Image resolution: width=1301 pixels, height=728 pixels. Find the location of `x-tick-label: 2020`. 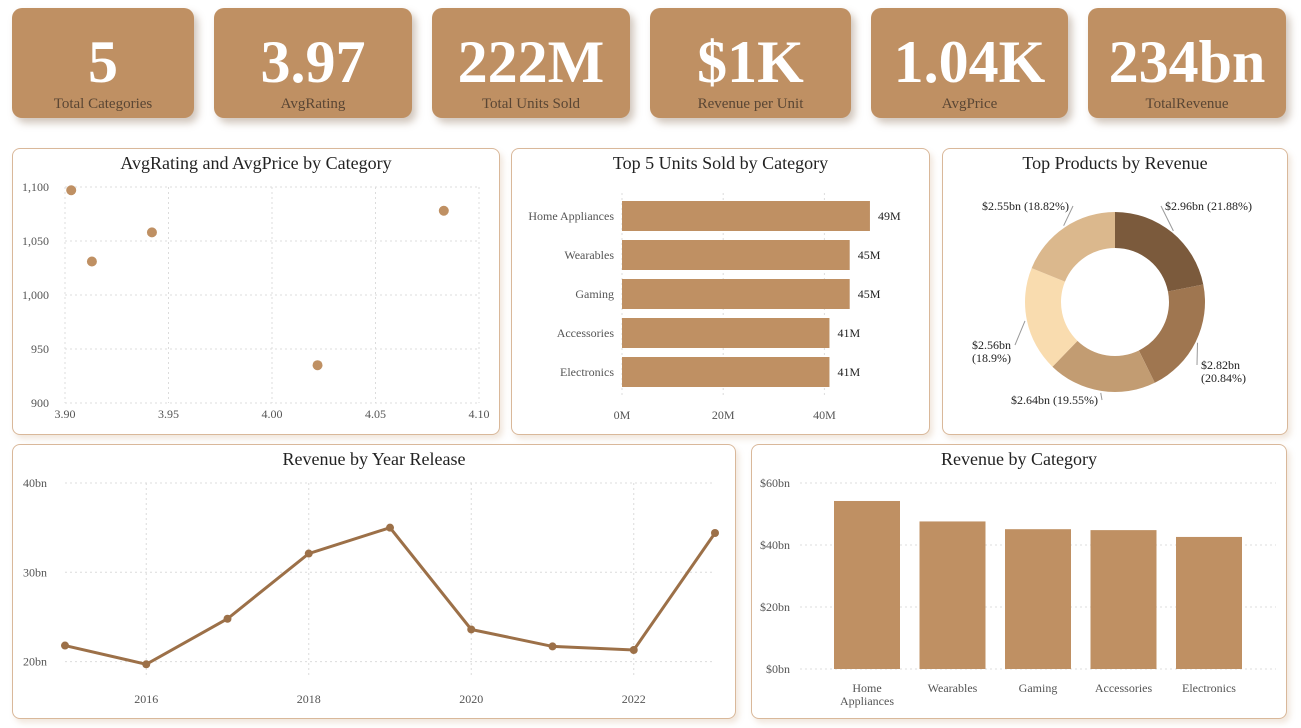

x-tick-label: 2020 is located at coordinates (471, 699).